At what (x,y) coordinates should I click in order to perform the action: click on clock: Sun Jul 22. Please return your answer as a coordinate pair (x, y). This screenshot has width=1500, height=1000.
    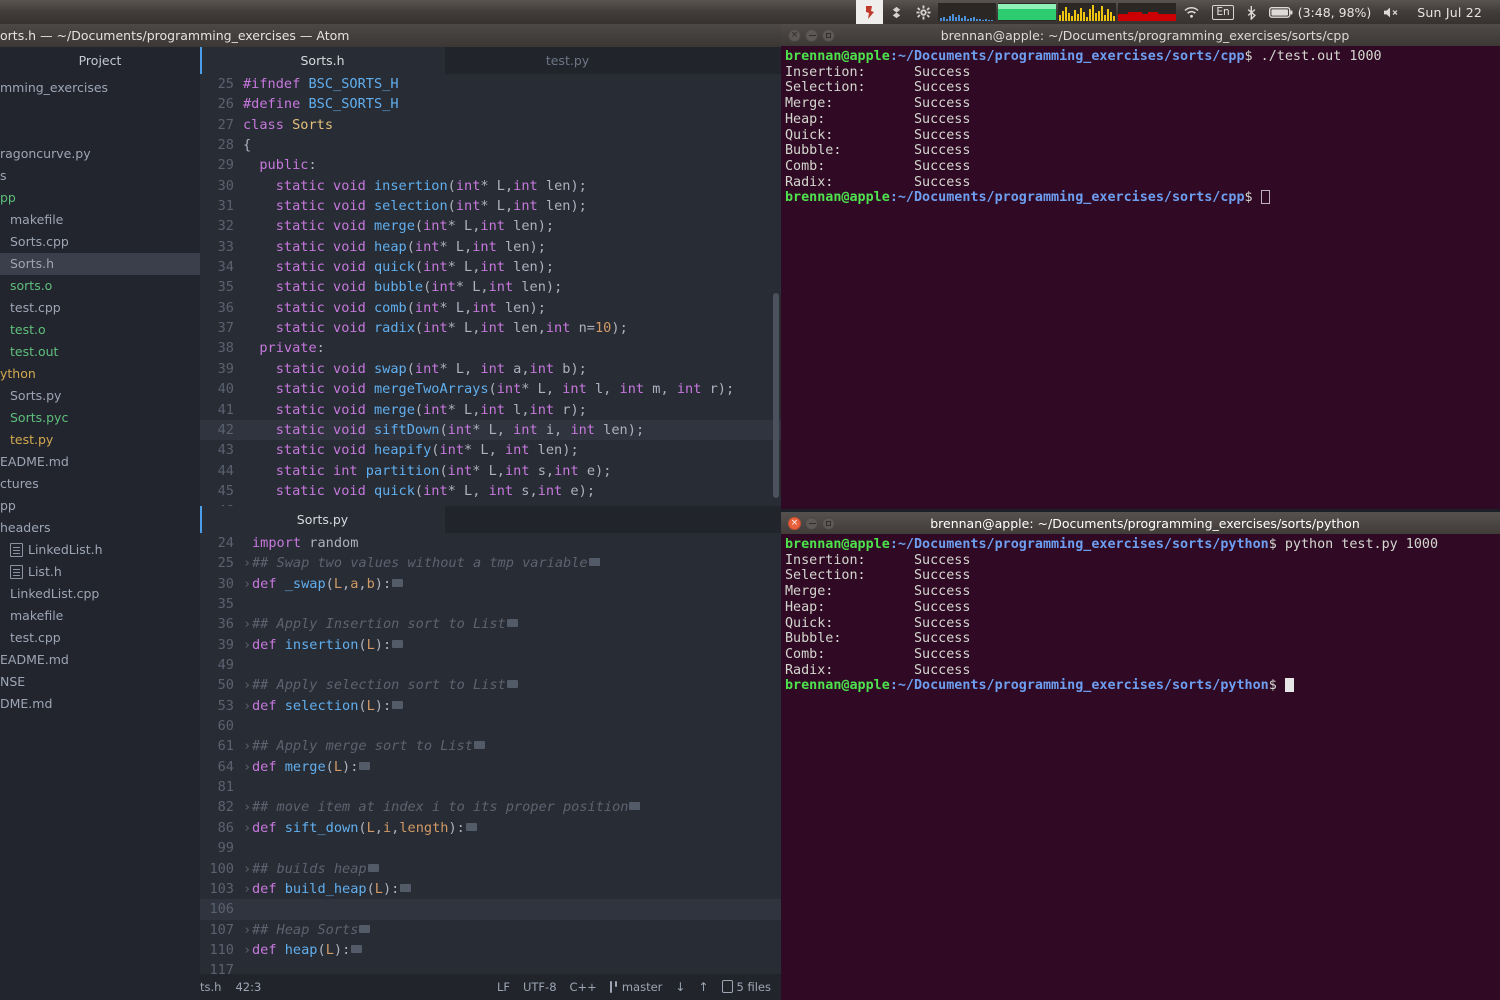
    Looking at the image, I should click on (1450, 12).